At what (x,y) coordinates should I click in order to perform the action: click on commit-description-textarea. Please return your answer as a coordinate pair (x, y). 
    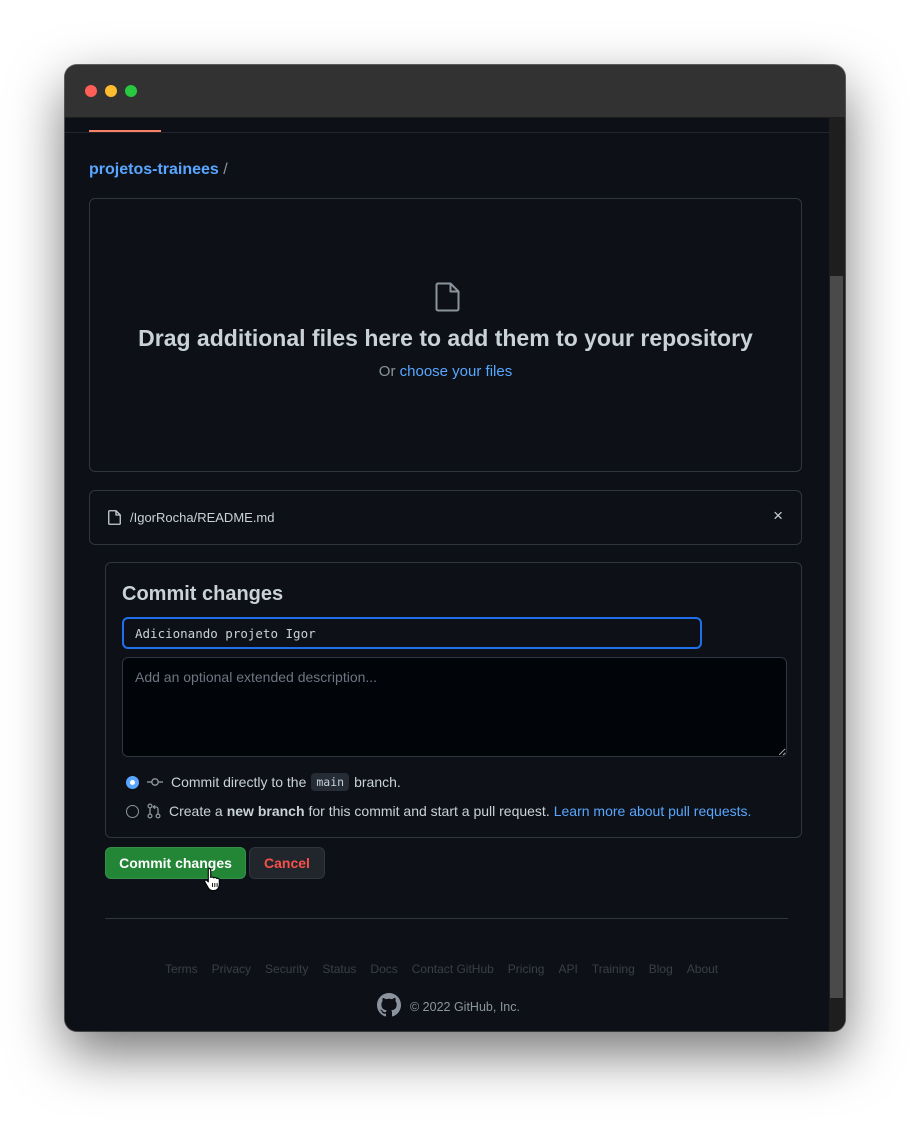
    Looking at the image, I should click on (454, 707).